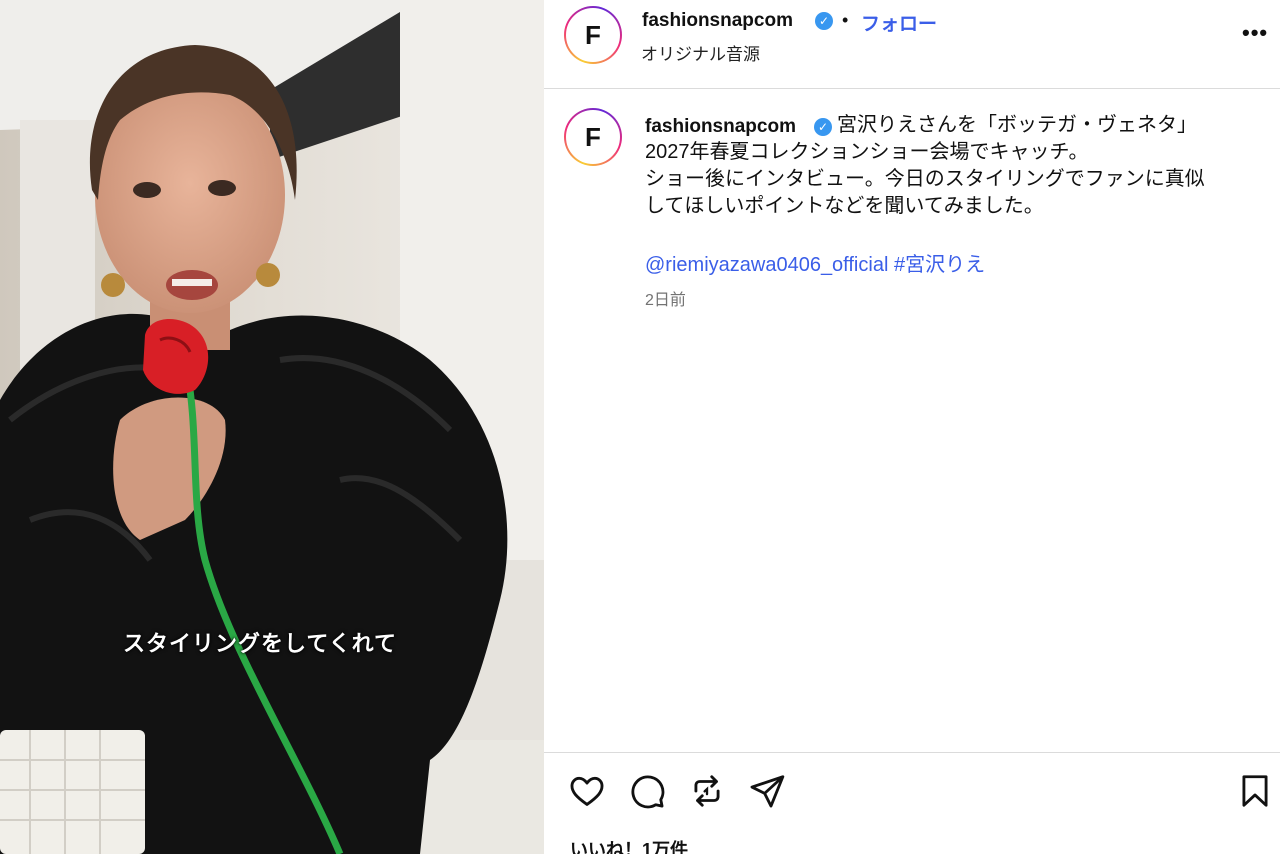 This screenshot has width=1280, height=854. What do you see at coordinates (766, 265) in the screenshot?
I see `mention-link: @riemiyazawa0406_official` at bounding box center [766, 265].